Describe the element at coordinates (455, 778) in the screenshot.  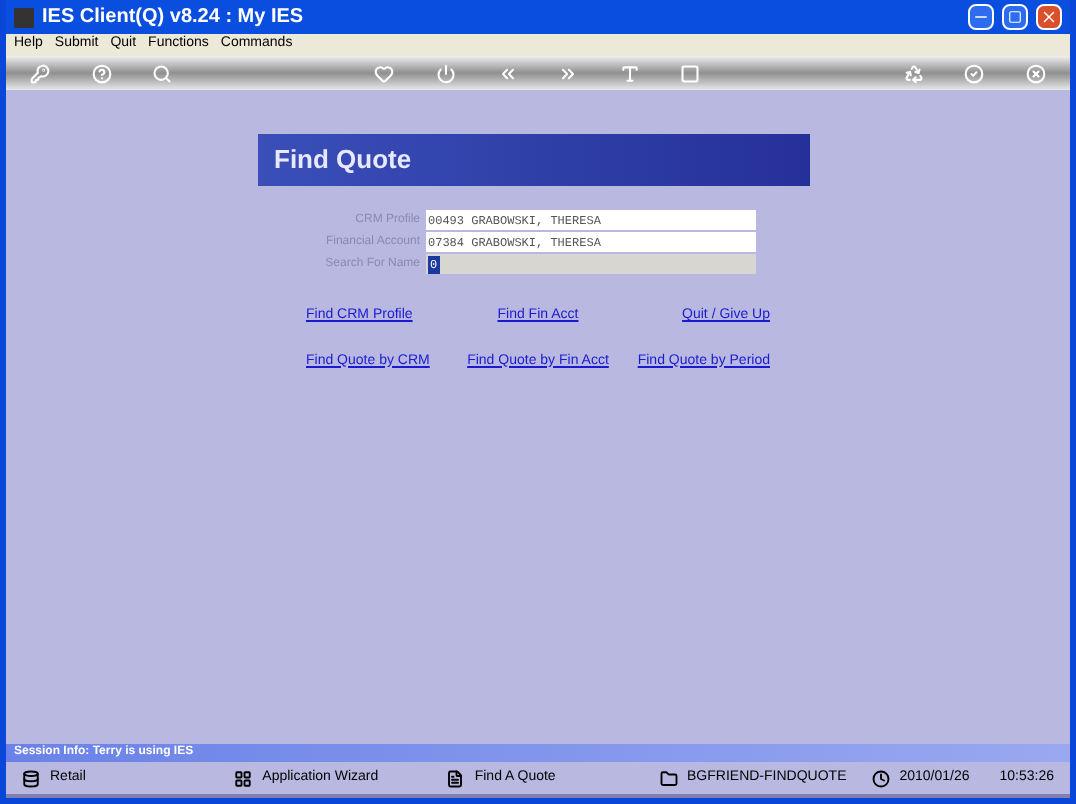
I see `document-icon` at that location.